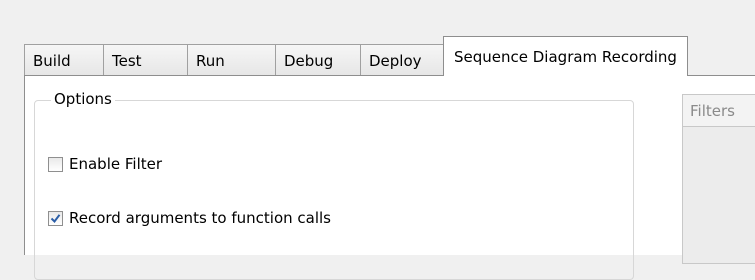 The width and height of the screenshot is (755, 280). Describe the element at coordinates (145, 60) in the screenshot. I see `tab-test: Test` at that location.